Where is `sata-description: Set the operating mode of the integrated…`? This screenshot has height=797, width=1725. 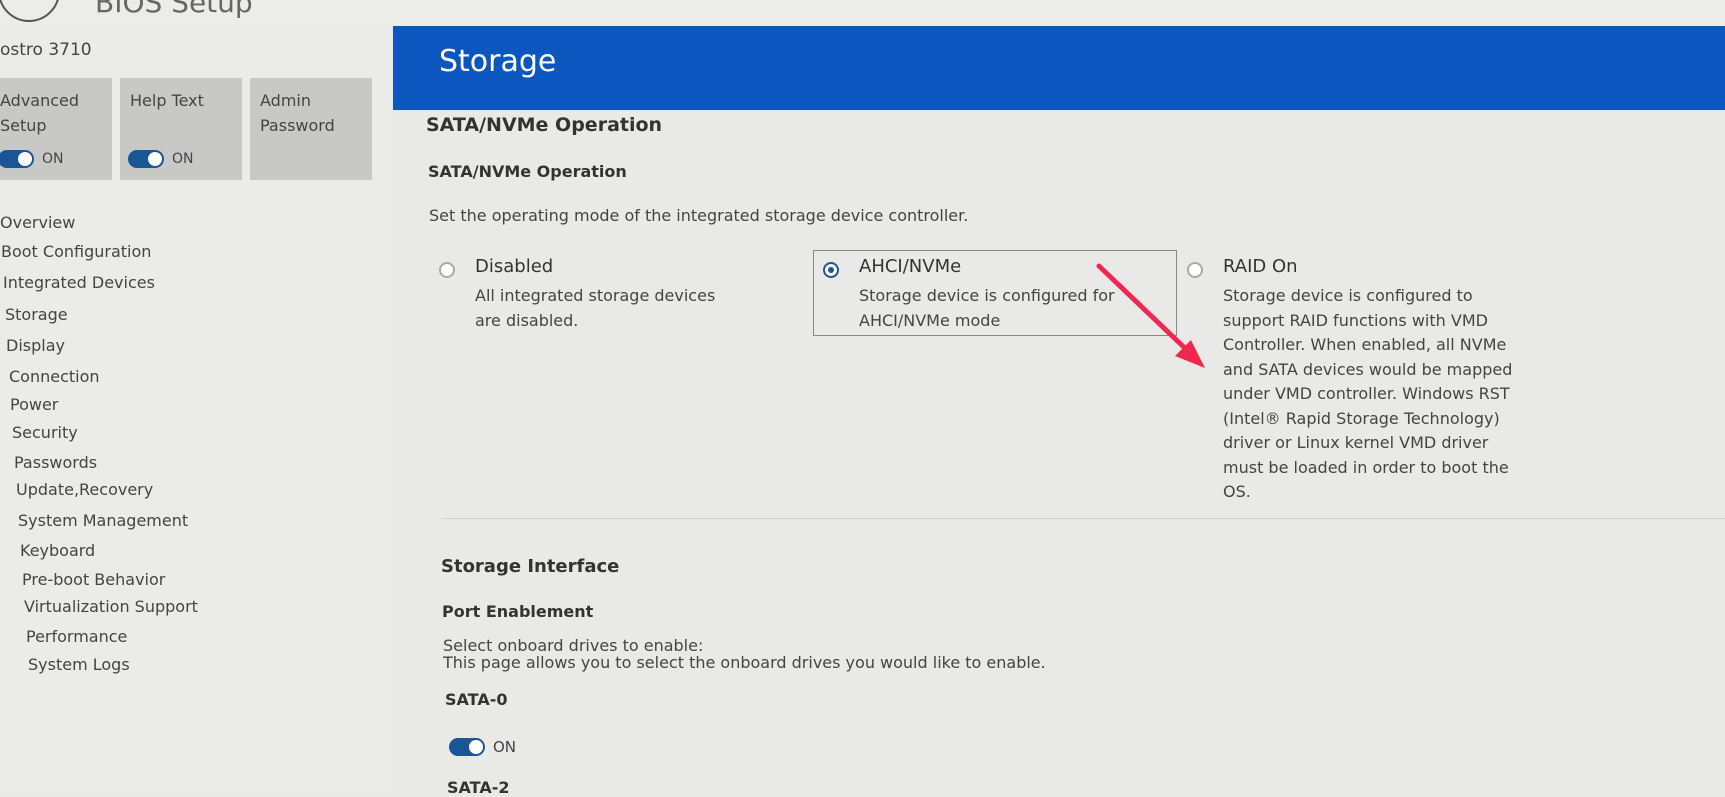 sata-description: Set the operating mode of the integrated… is located at coordinates (699, 215).